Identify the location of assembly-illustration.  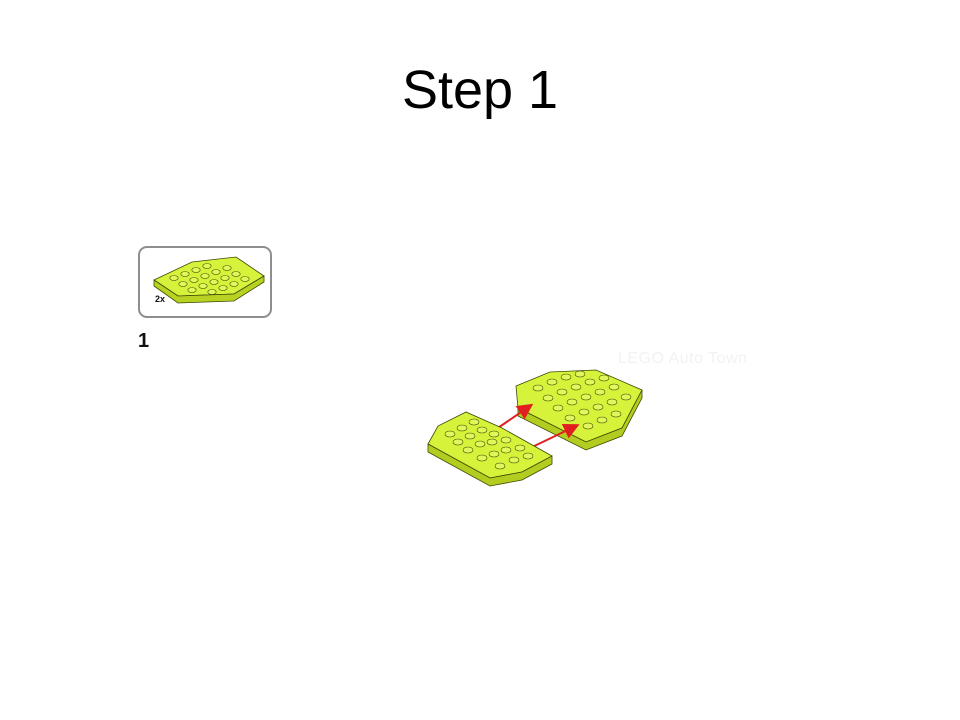
(540, 427).